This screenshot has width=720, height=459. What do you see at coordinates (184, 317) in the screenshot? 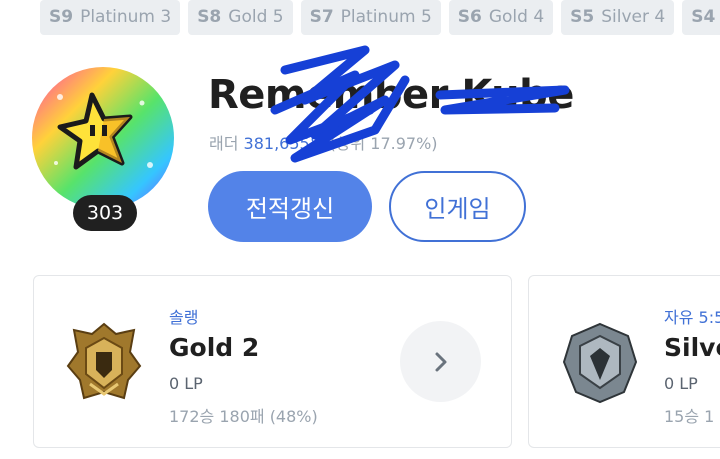
I see `queue-label: 솔랭` at bounding box center [184, 317].